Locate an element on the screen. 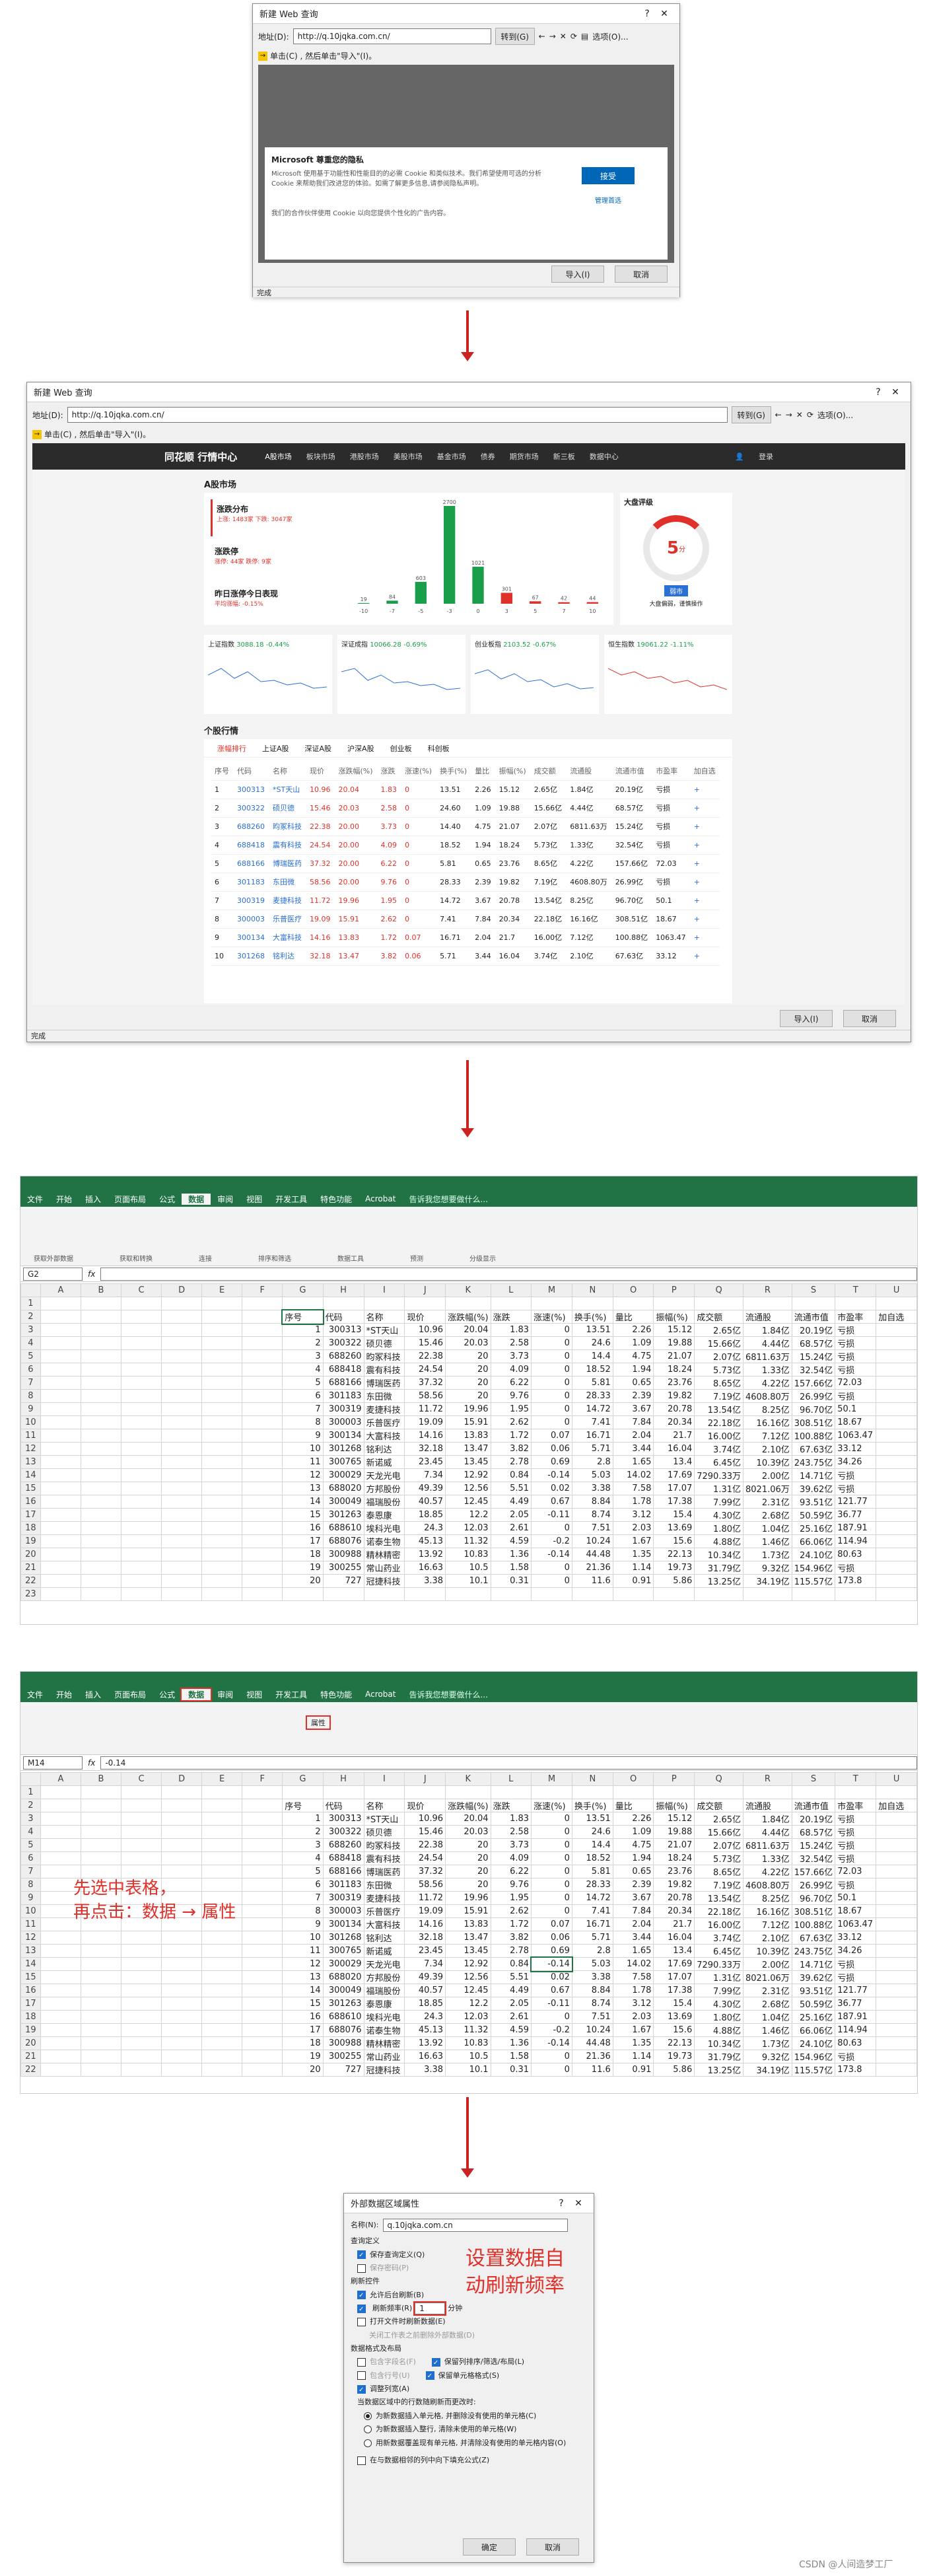 Image resolution: width=933 pixels, height=2576 pixels. nav-item: 新三板 is located at coordinates (564, 457).